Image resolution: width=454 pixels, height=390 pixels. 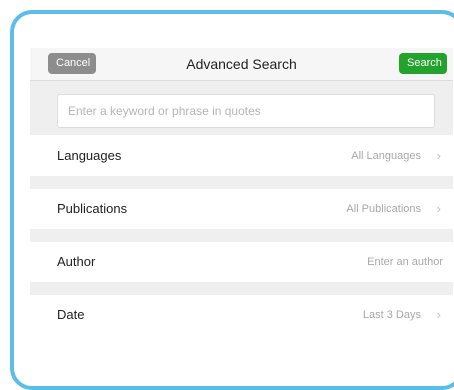 What do you see at coordinates (76, 261) in the screenshot?
I see `author-label: Author` at bounding box center [76, 261].